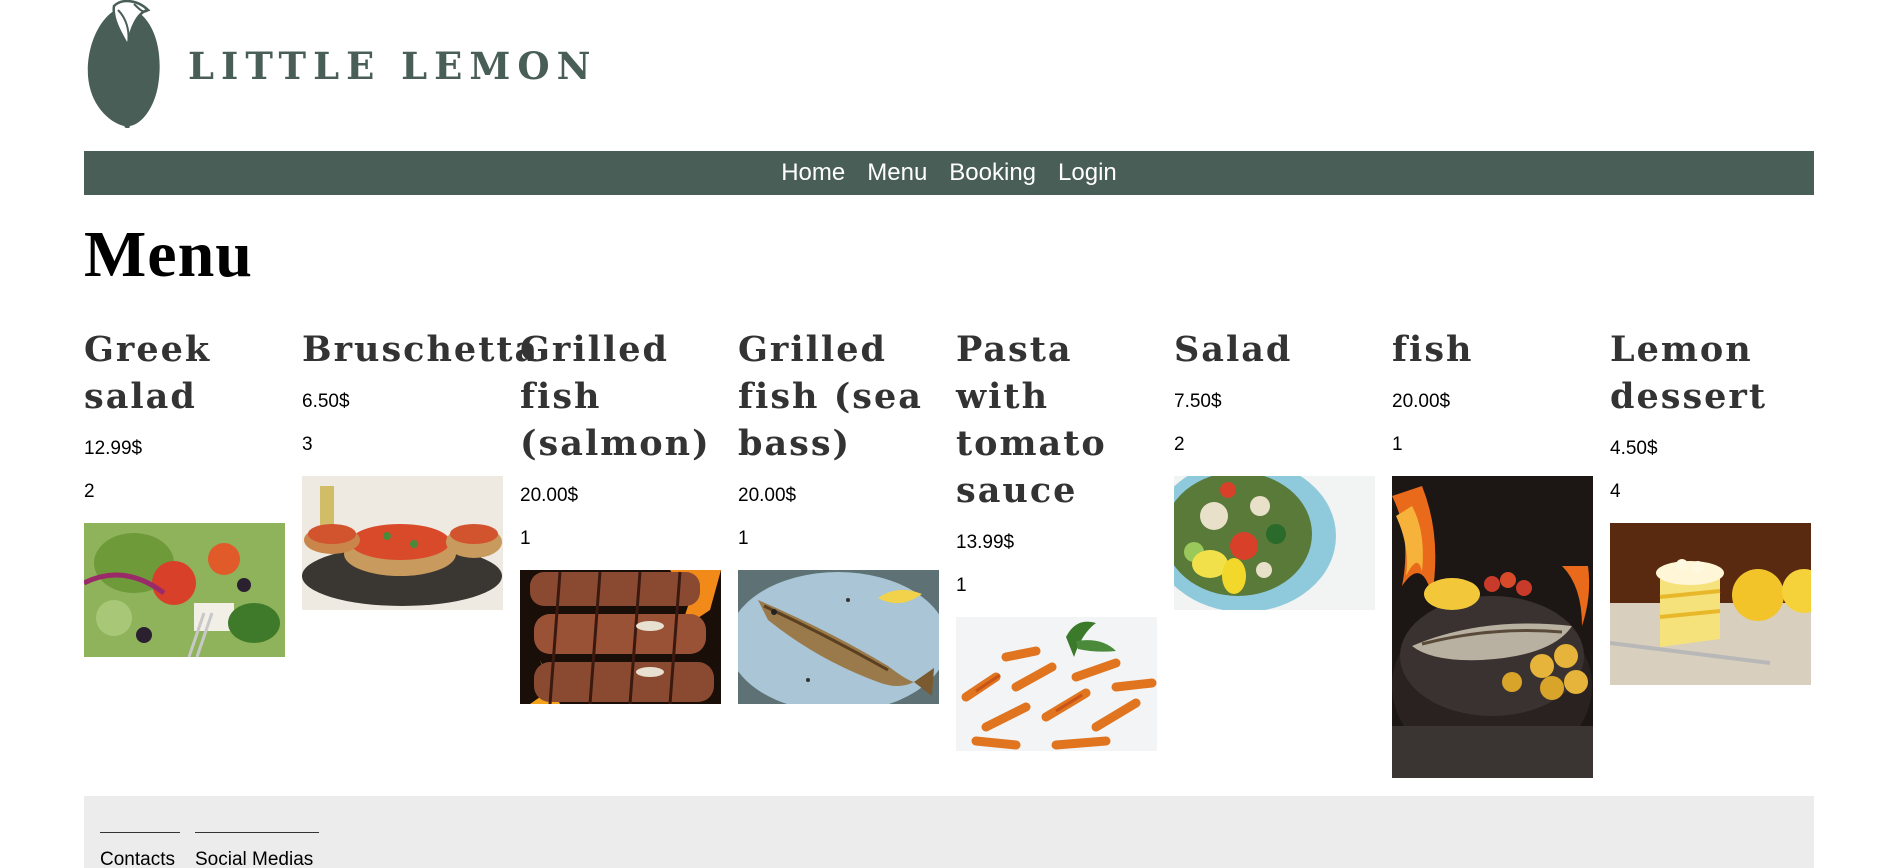 This screenshot has height=868, width=1887. Describe the element at coordinates (1710, 505) in the screenshot. I see `menu-item-lemon-dessert: Lemon dessert 4.50$ 4` at that location.